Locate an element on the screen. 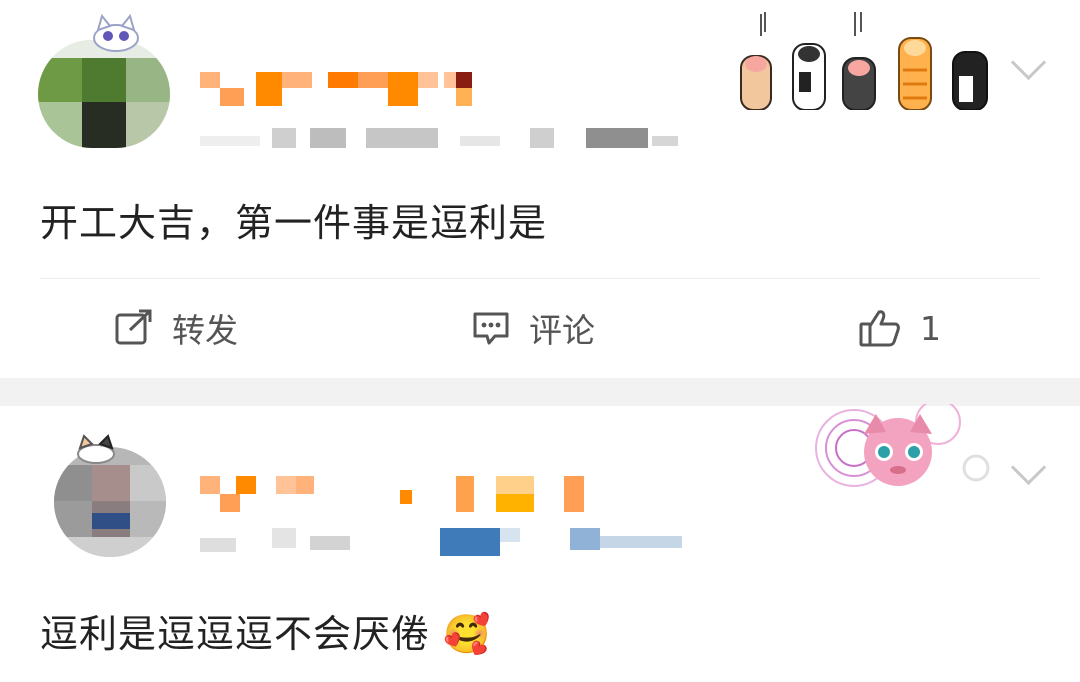 The image size is (1080, 682). pink-character-decoration-icon is located at coordinates (902, 445).